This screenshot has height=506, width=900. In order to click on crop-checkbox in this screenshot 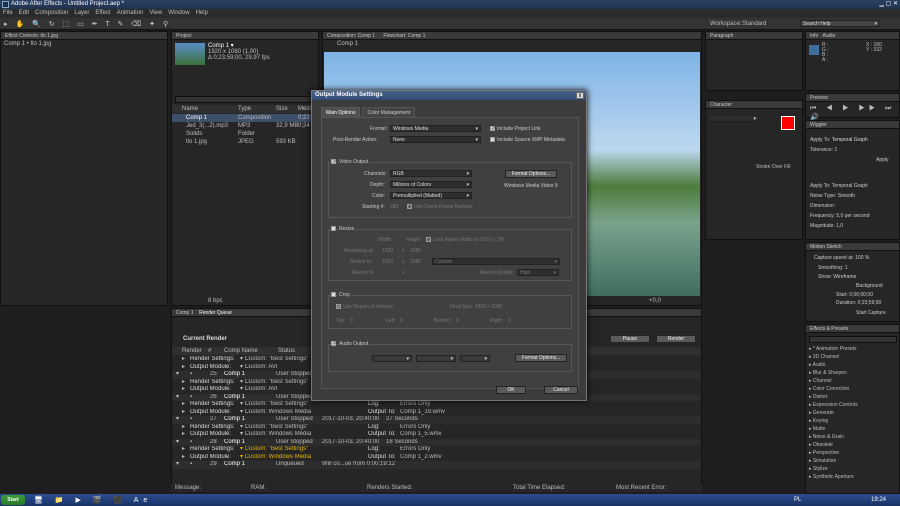, I will do `click(333, 294)`.